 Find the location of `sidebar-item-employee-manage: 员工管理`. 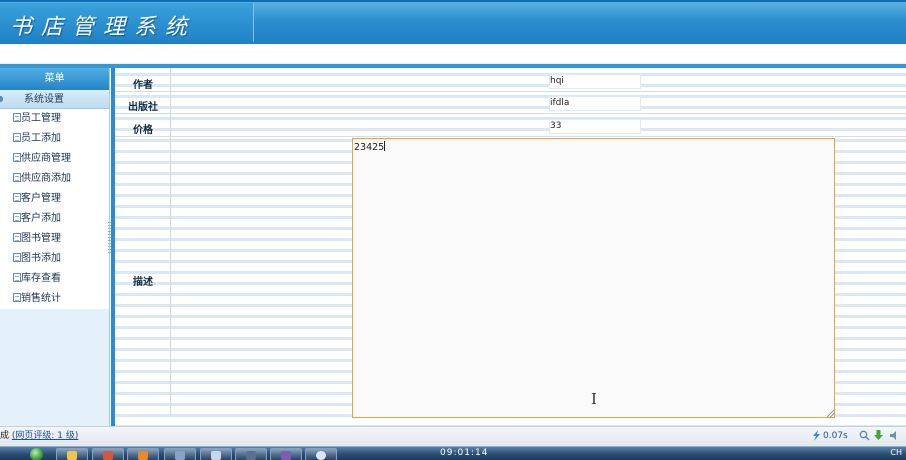

sidebar-item-employee-manage: 员工管理 is located at coordinates (54, 119).